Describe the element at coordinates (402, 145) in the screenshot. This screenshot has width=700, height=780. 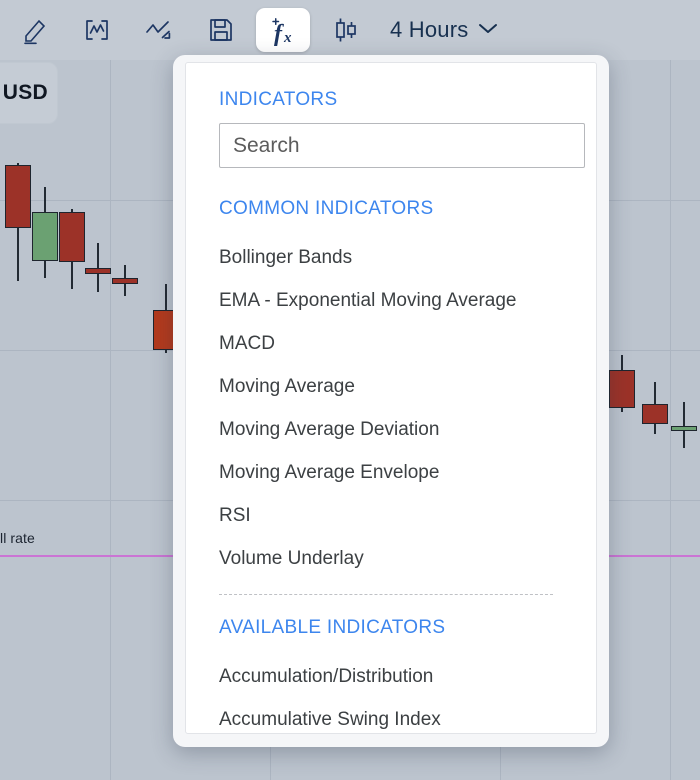
I see `search-input` at that location.